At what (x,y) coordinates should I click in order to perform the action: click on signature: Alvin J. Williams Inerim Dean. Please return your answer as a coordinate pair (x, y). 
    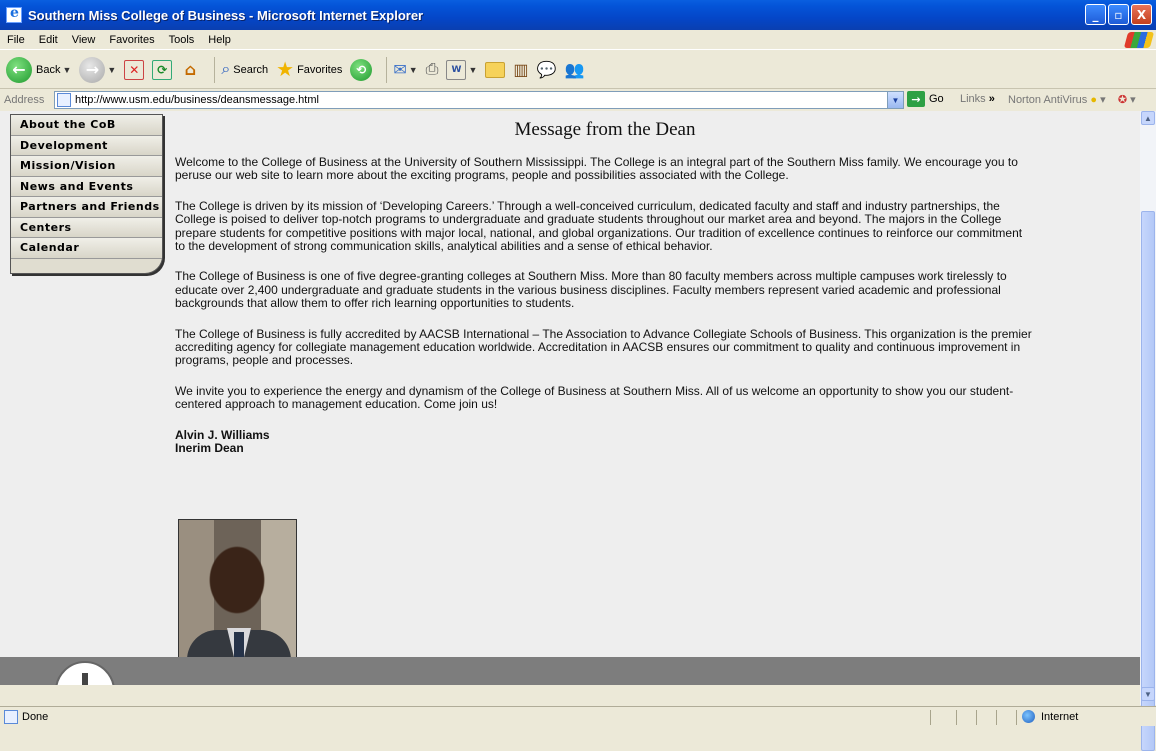
    Looking at the image, I should click on (605, 441).